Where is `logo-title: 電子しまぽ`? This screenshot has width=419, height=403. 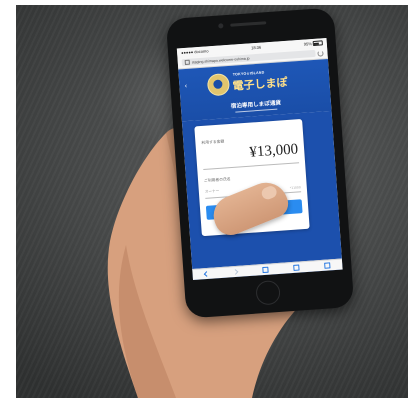 logo-title: 電子しまぽ is located at coordinates (260, 84).